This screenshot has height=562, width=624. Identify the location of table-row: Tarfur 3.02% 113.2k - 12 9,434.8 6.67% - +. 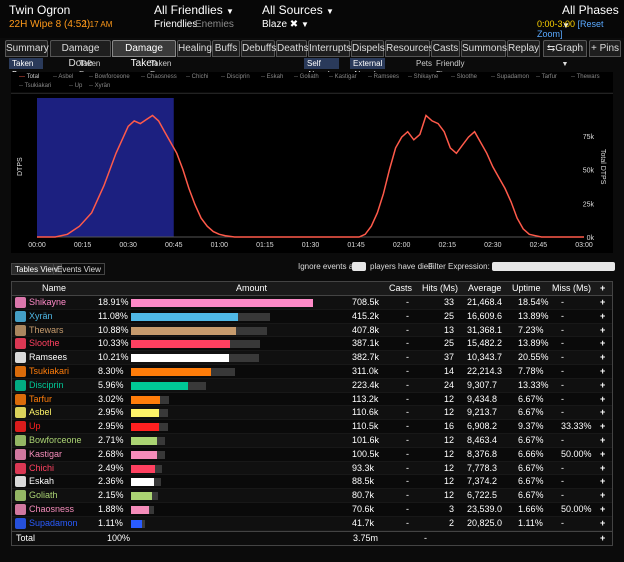
(312, 400).